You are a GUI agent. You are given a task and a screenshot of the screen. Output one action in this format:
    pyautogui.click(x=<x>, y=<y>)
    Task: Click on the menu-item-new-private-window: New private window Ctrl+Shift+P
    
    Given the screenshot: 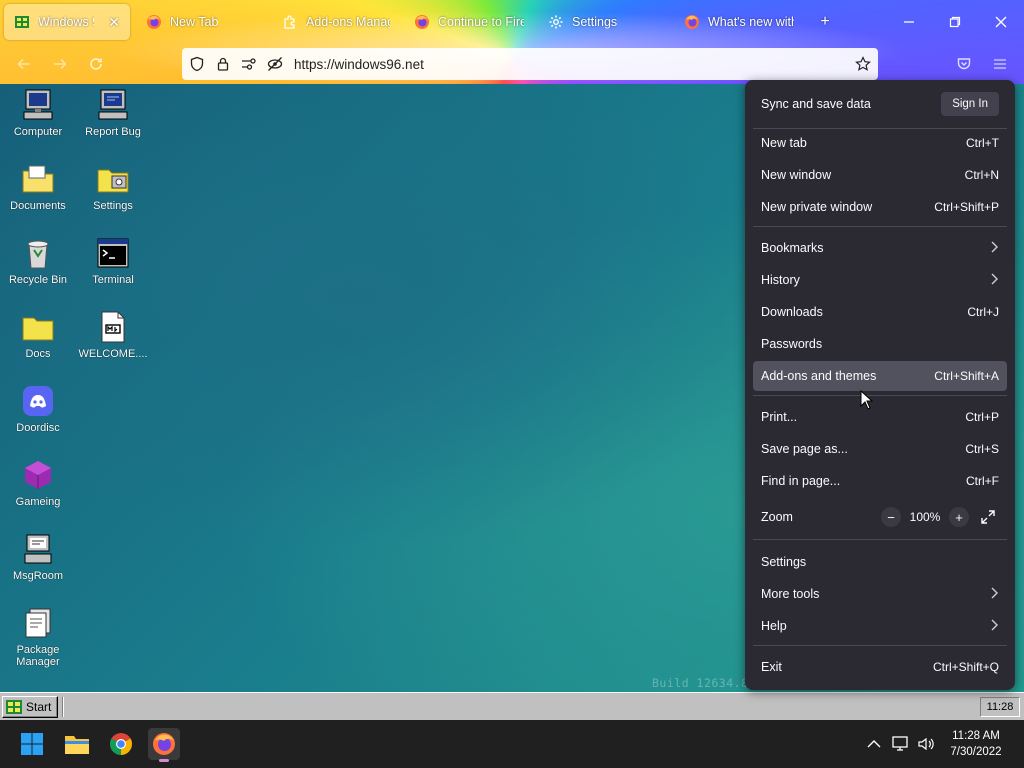 What is the action you would take?
    pyautogui.click(x=880, y=207)
    